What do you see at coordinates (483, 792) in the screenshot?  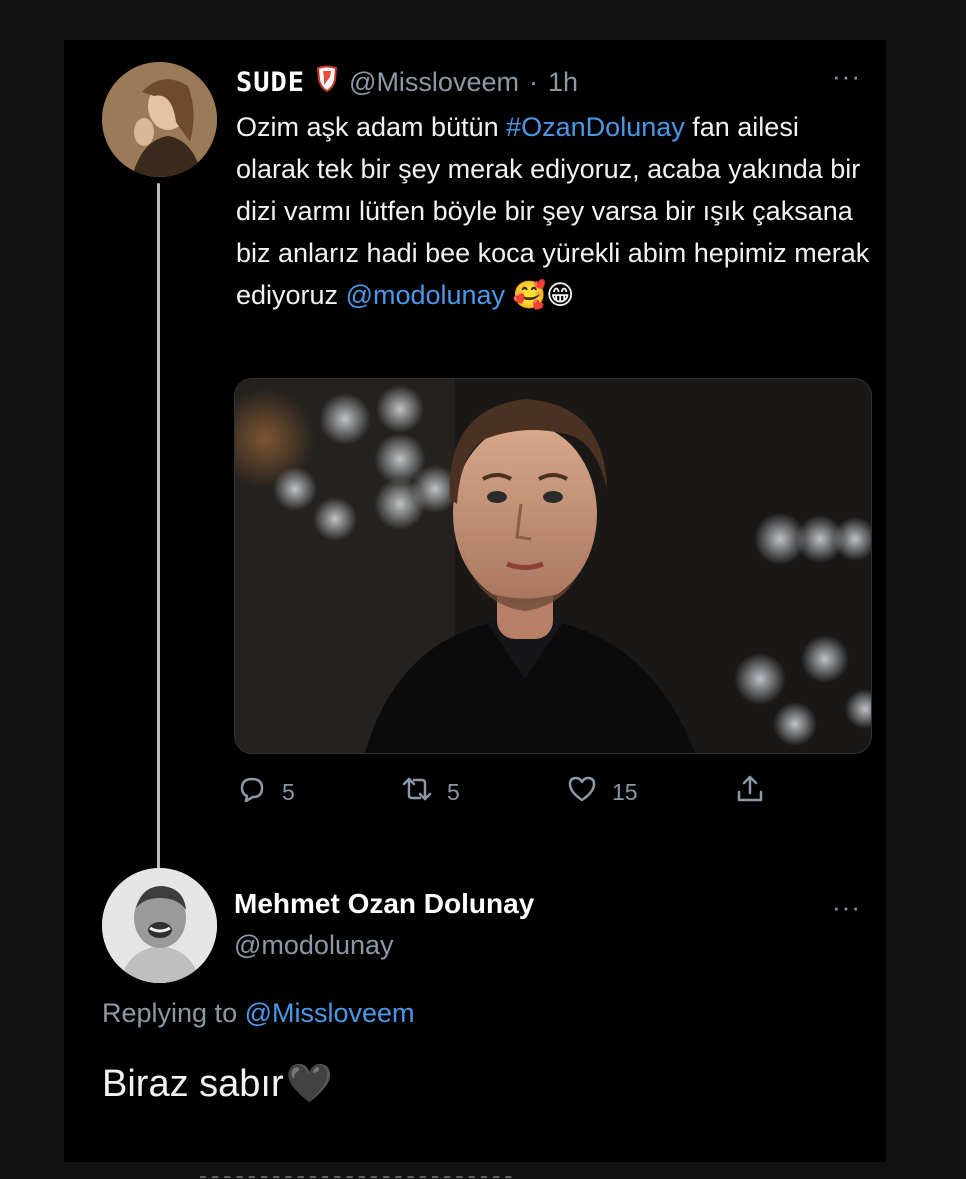 I see `retweet-action: 5` at bounding box center [483, 792].